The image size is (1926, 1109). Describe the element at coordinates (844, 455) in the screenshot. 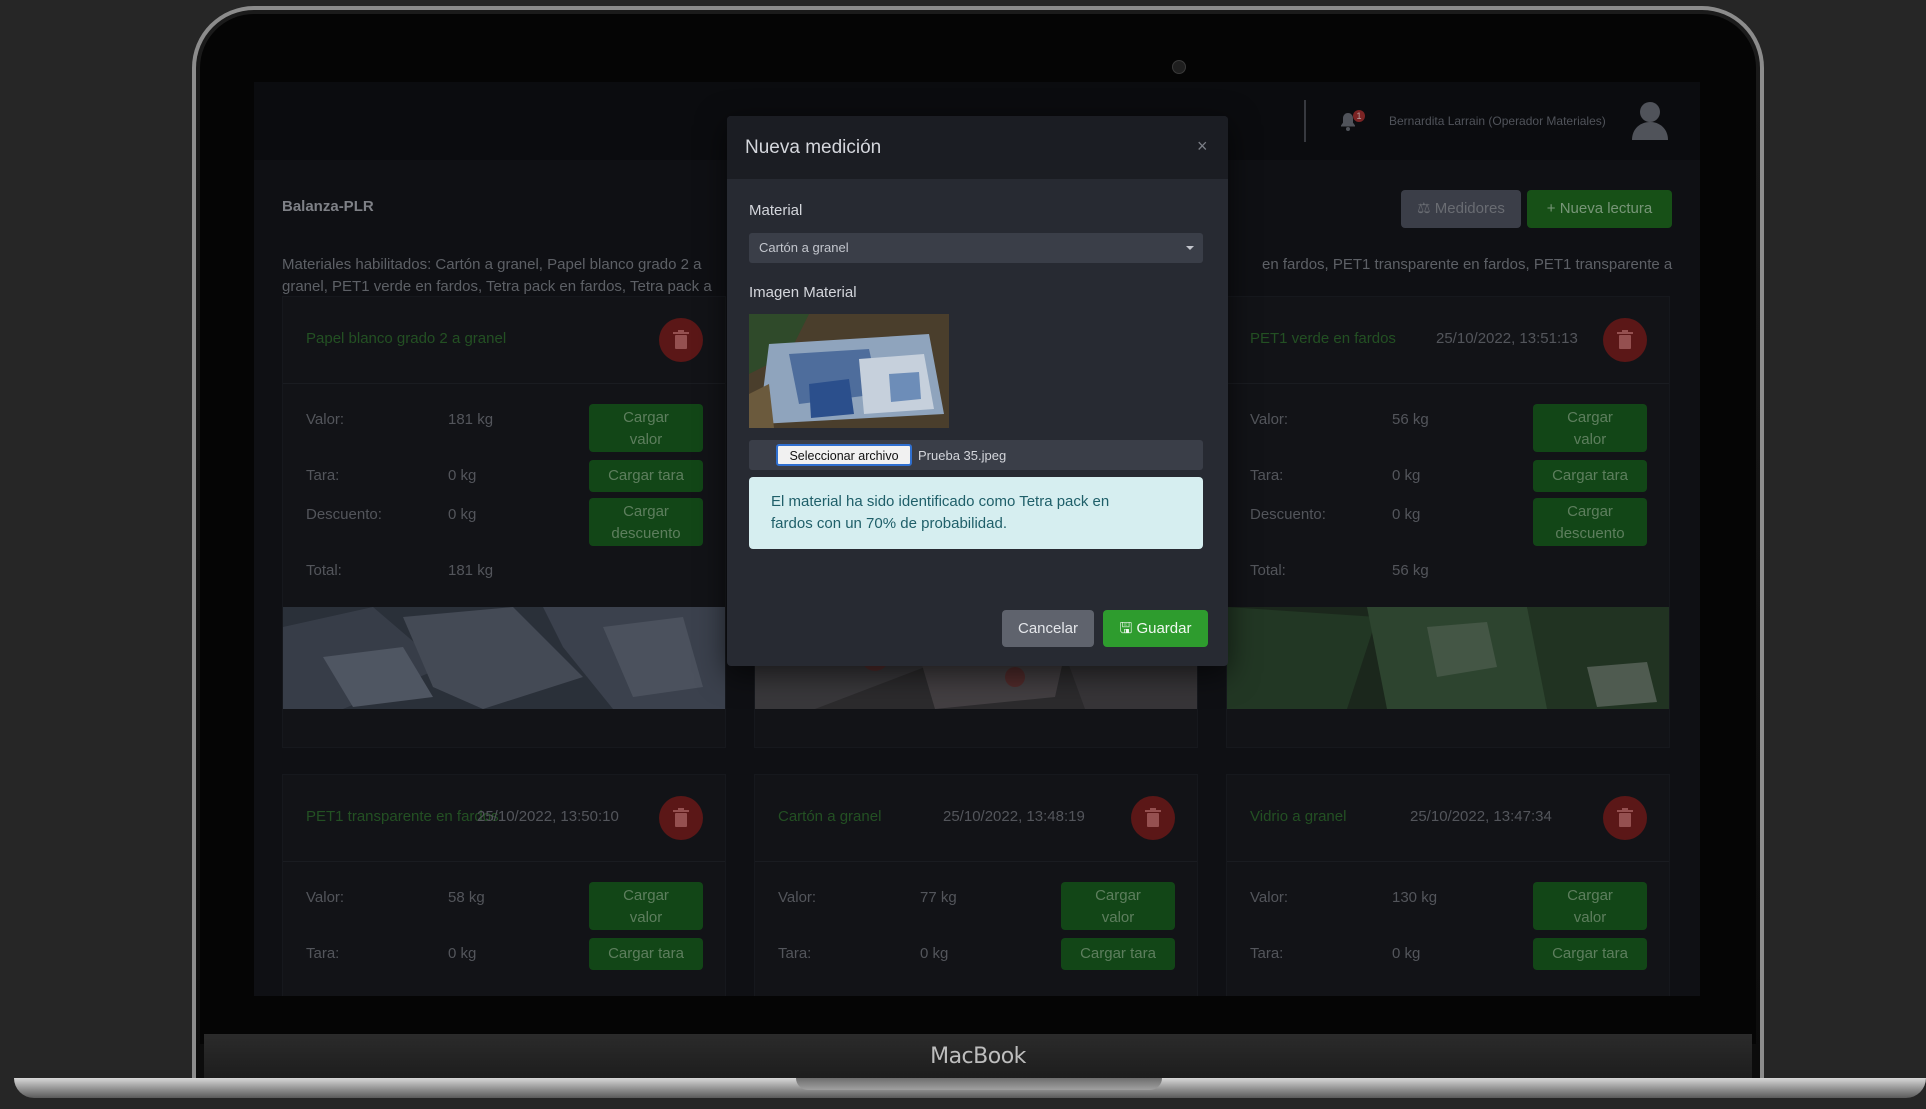

I see `select-file-button: Seleccionar archivo` at that location.